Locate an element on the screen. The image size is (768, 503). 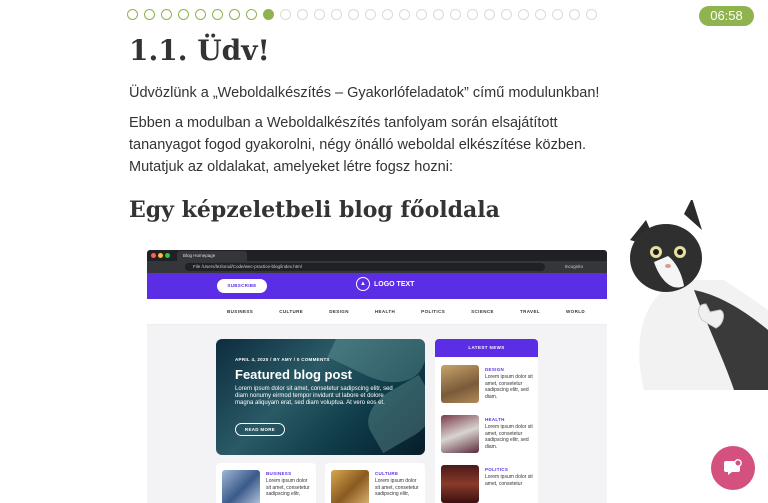
category-nav-item: DESIGN is located at coordinates (339, 311).